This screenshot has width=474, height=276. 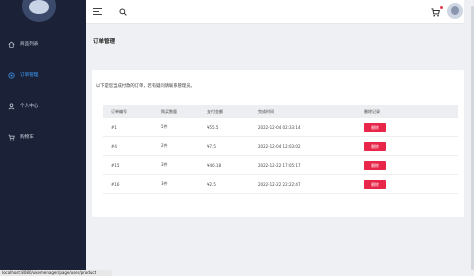 What do you see at coordinates (29, 75) in the screenshot?
I see `sidebar-item-label: 订单管理` at bounding box center [29, 75].